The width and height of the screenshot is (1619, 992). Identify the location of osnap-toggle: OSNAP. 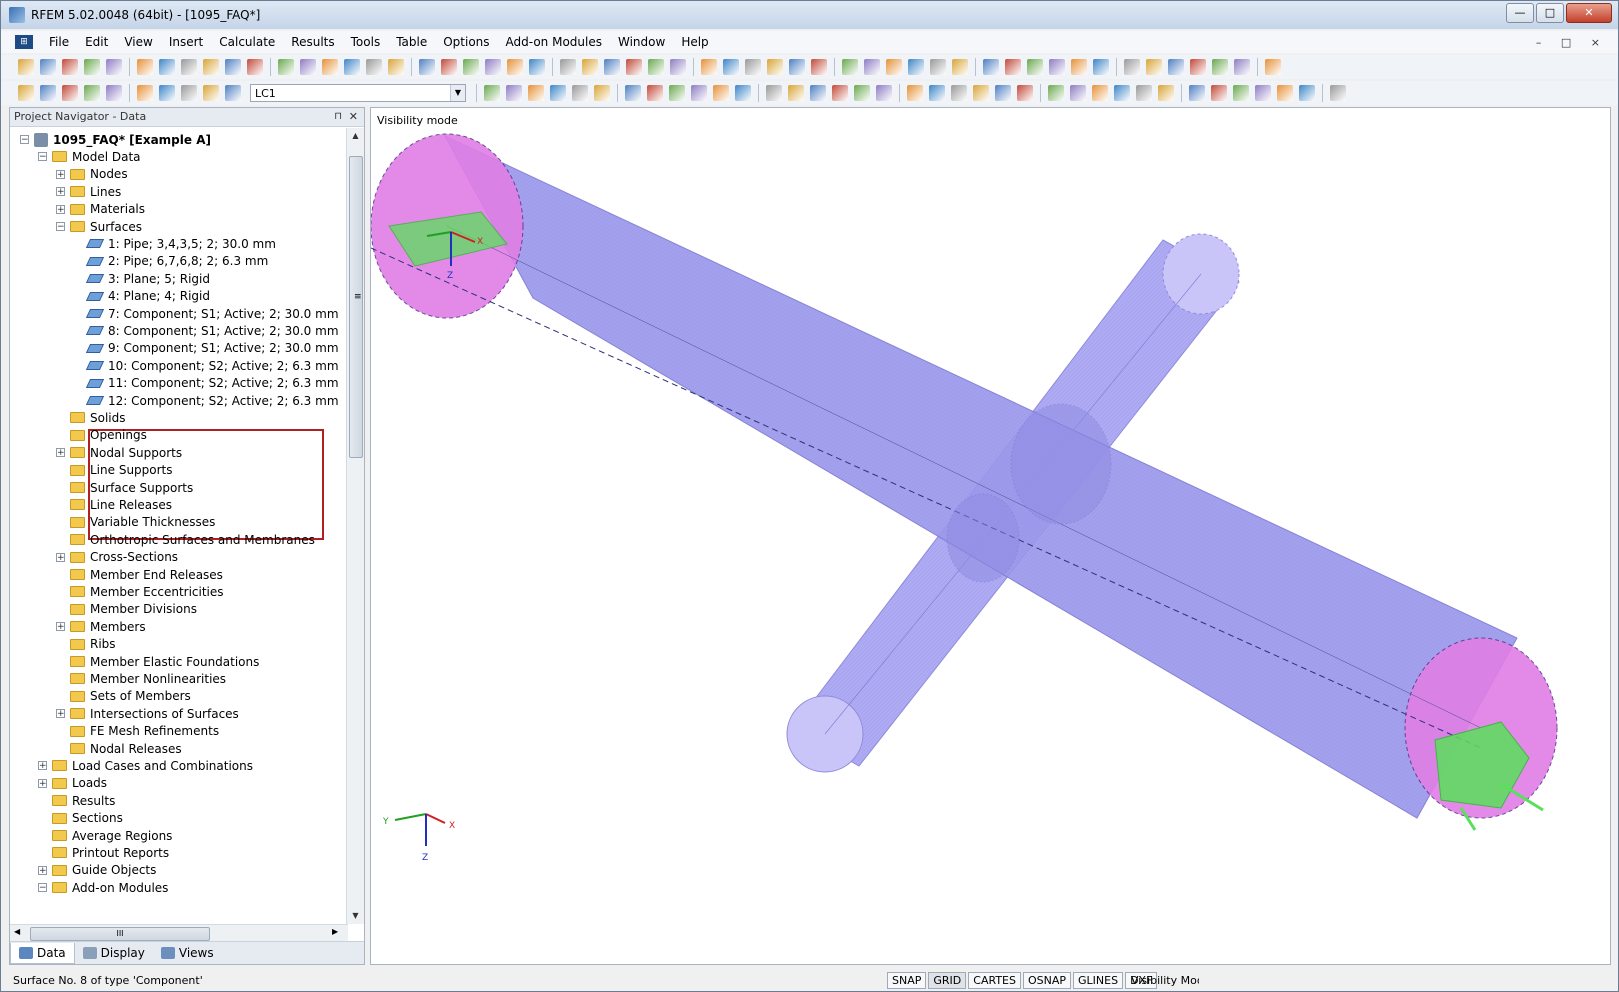
(1047, 980).